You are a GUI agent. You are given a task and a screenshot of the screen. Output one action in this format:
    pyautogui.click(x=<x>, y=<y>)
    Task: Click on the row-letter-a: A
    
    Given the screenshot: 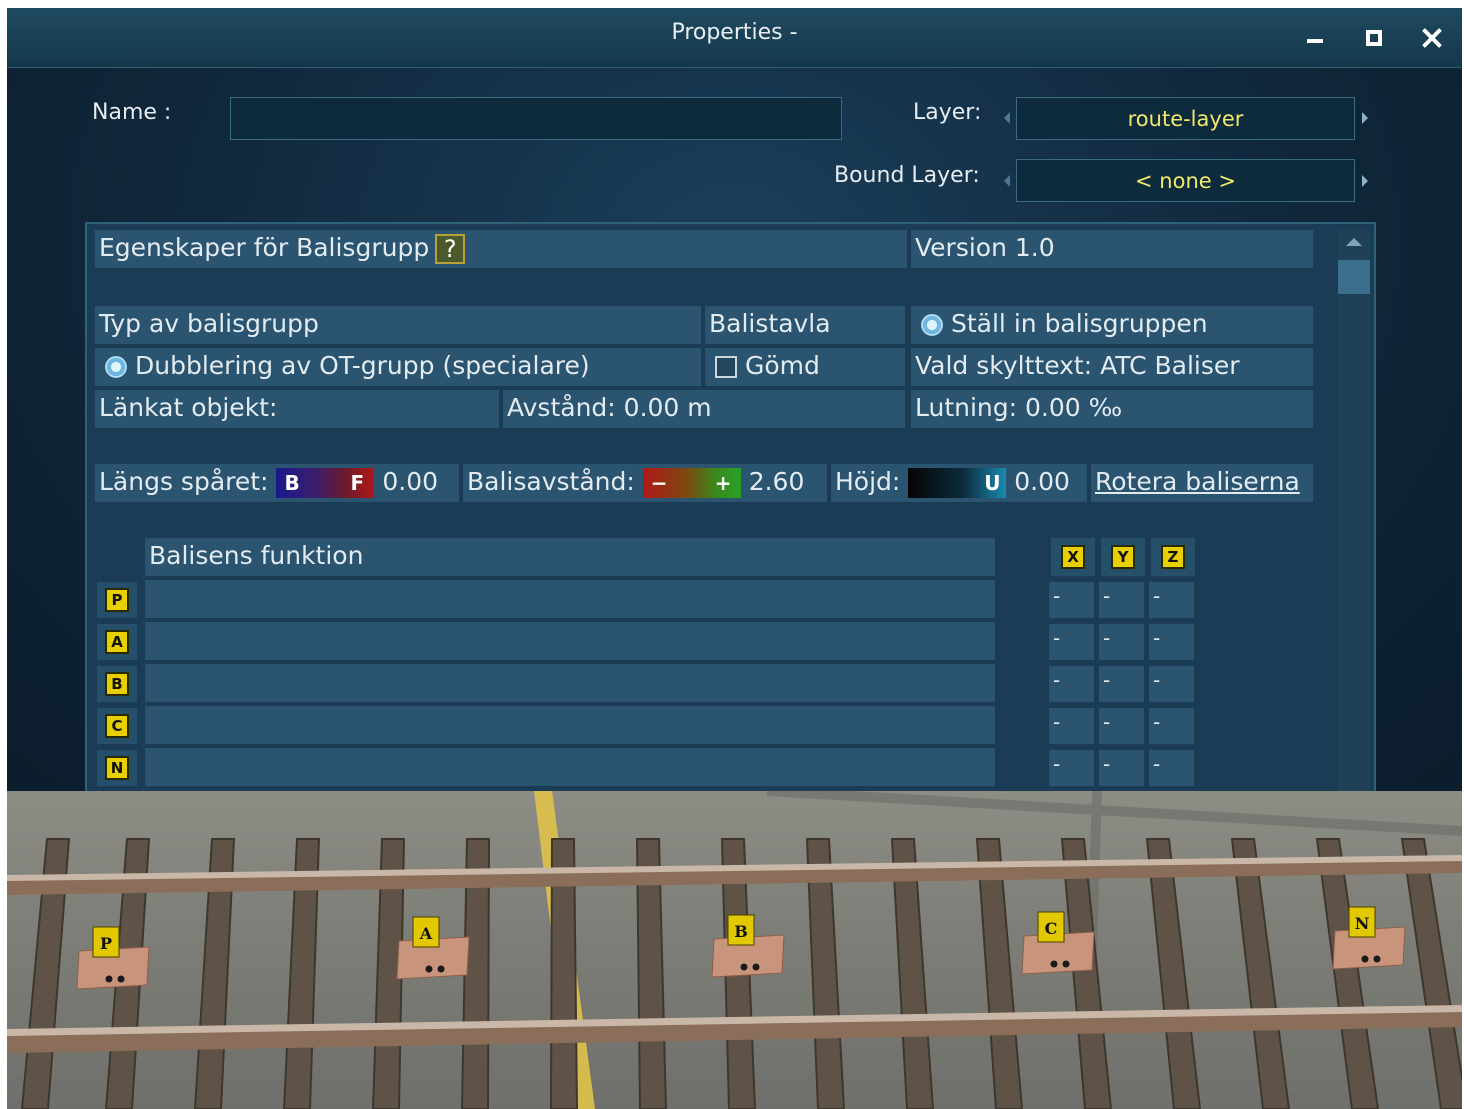 What is the action you would take?
    pyautogui.click(x=117, y=642)
    